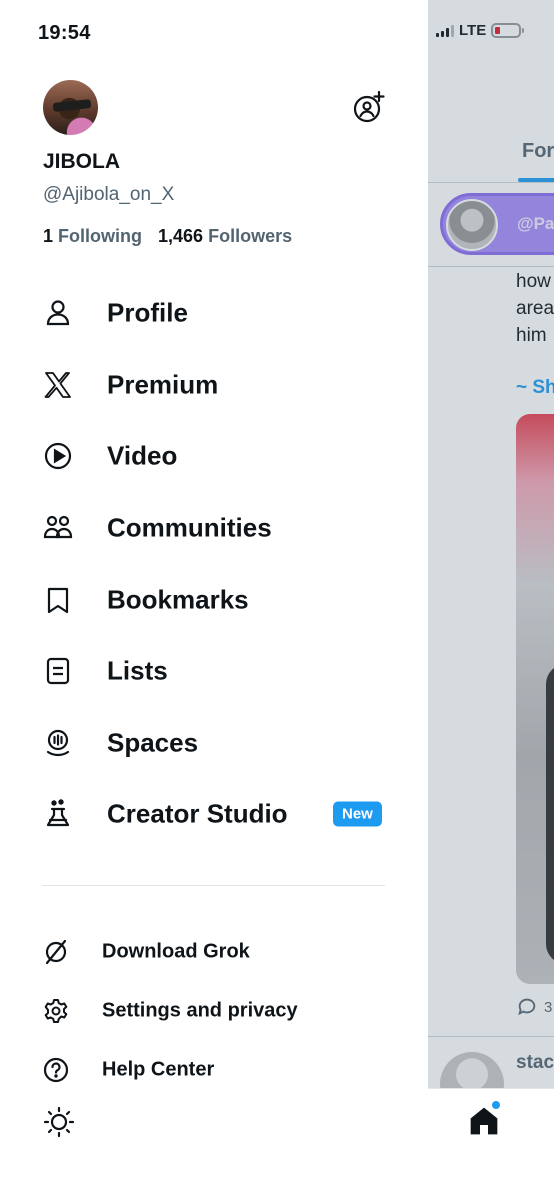  I want to click on followers-label: Followers, so click(250, 236).